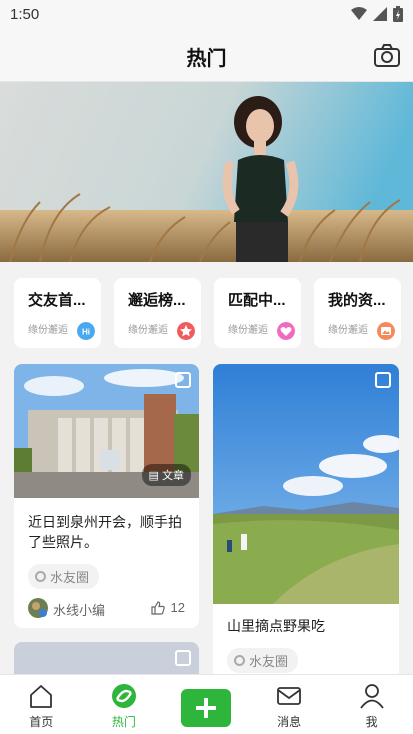 The image size is (413, 734). What do you see at coordinates (357, 313) in the screenshot?
I see `category-card-profile: 我的资... 缘份邂逅` at bounding box center [357, 313].